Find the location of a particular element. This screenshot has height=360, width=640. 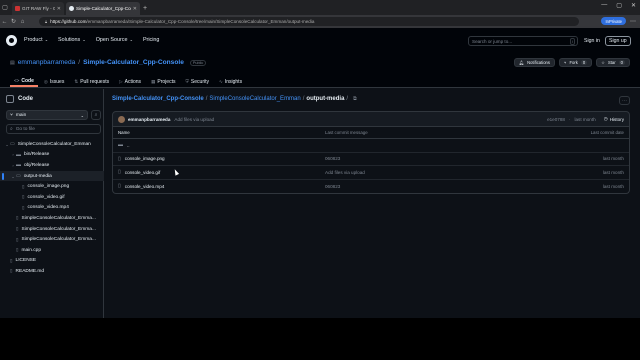

sign-up-button: Sign up is located at coordinates (618, 41).